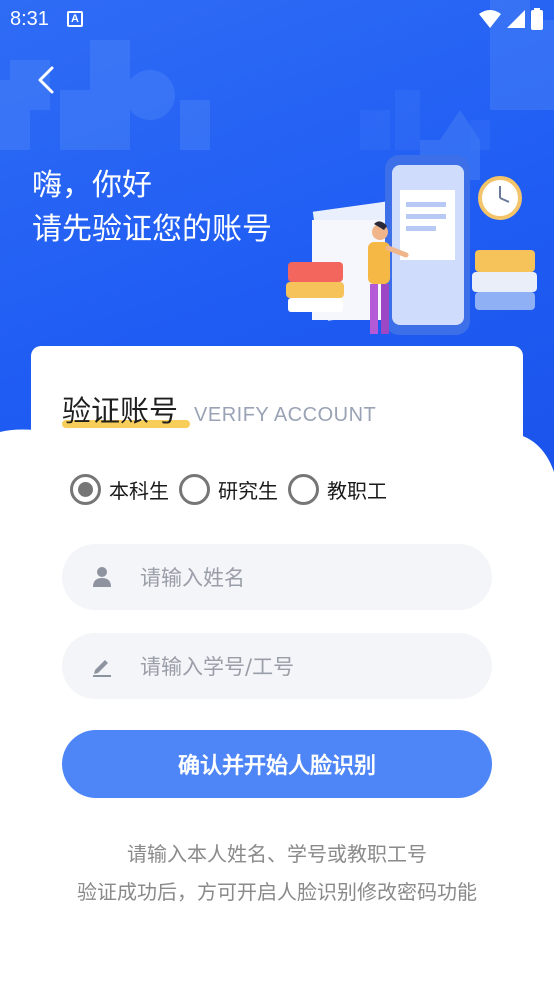  What do you see at coordinates (152, 208) in the screenshot?
I see `greeting-text: 嗨，你好 请先验证您的账号` at bounding box center [152, 208].